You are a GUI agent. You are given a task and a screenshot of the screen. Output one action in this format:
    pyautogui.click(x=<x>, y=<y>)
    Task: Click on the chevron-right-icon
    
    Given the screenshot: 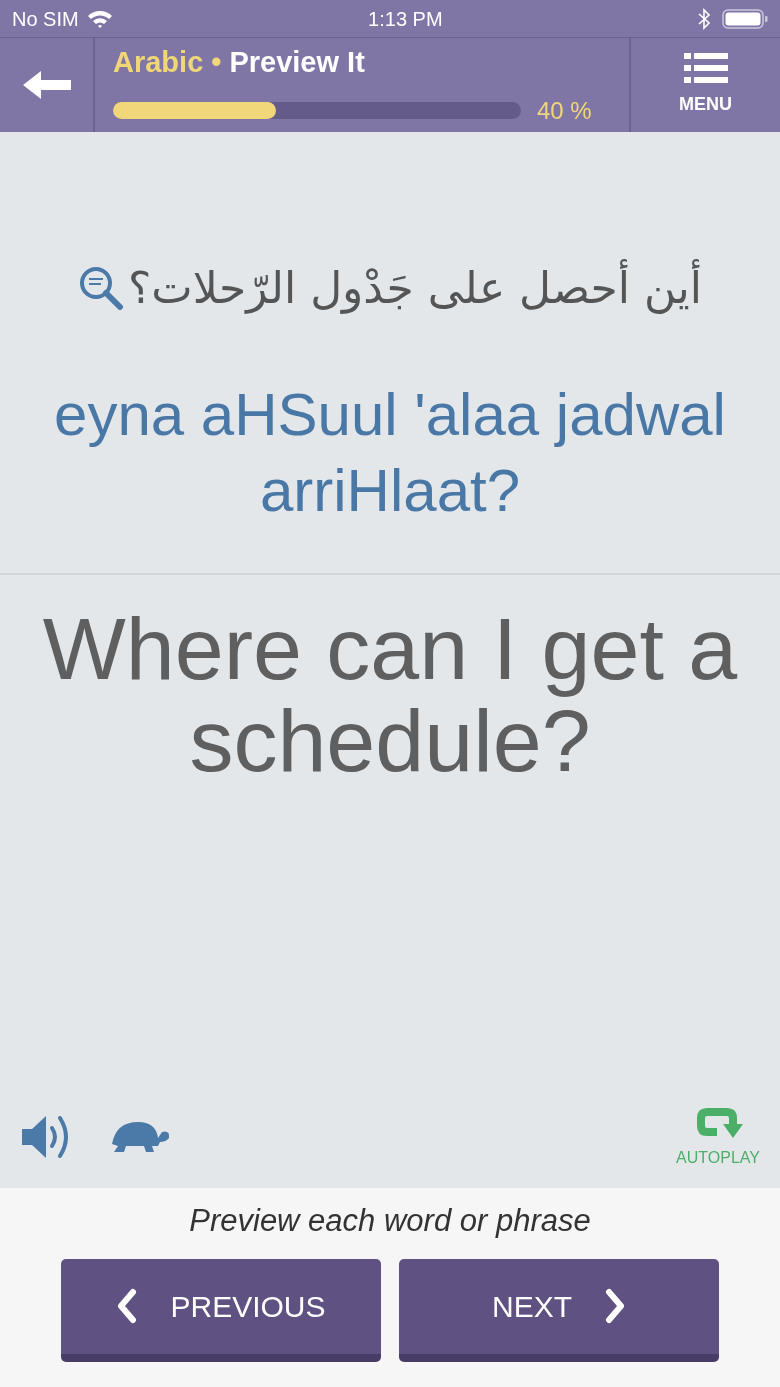 What is the action you would take?
    pyautogui.click(x=615, y=1306)
    